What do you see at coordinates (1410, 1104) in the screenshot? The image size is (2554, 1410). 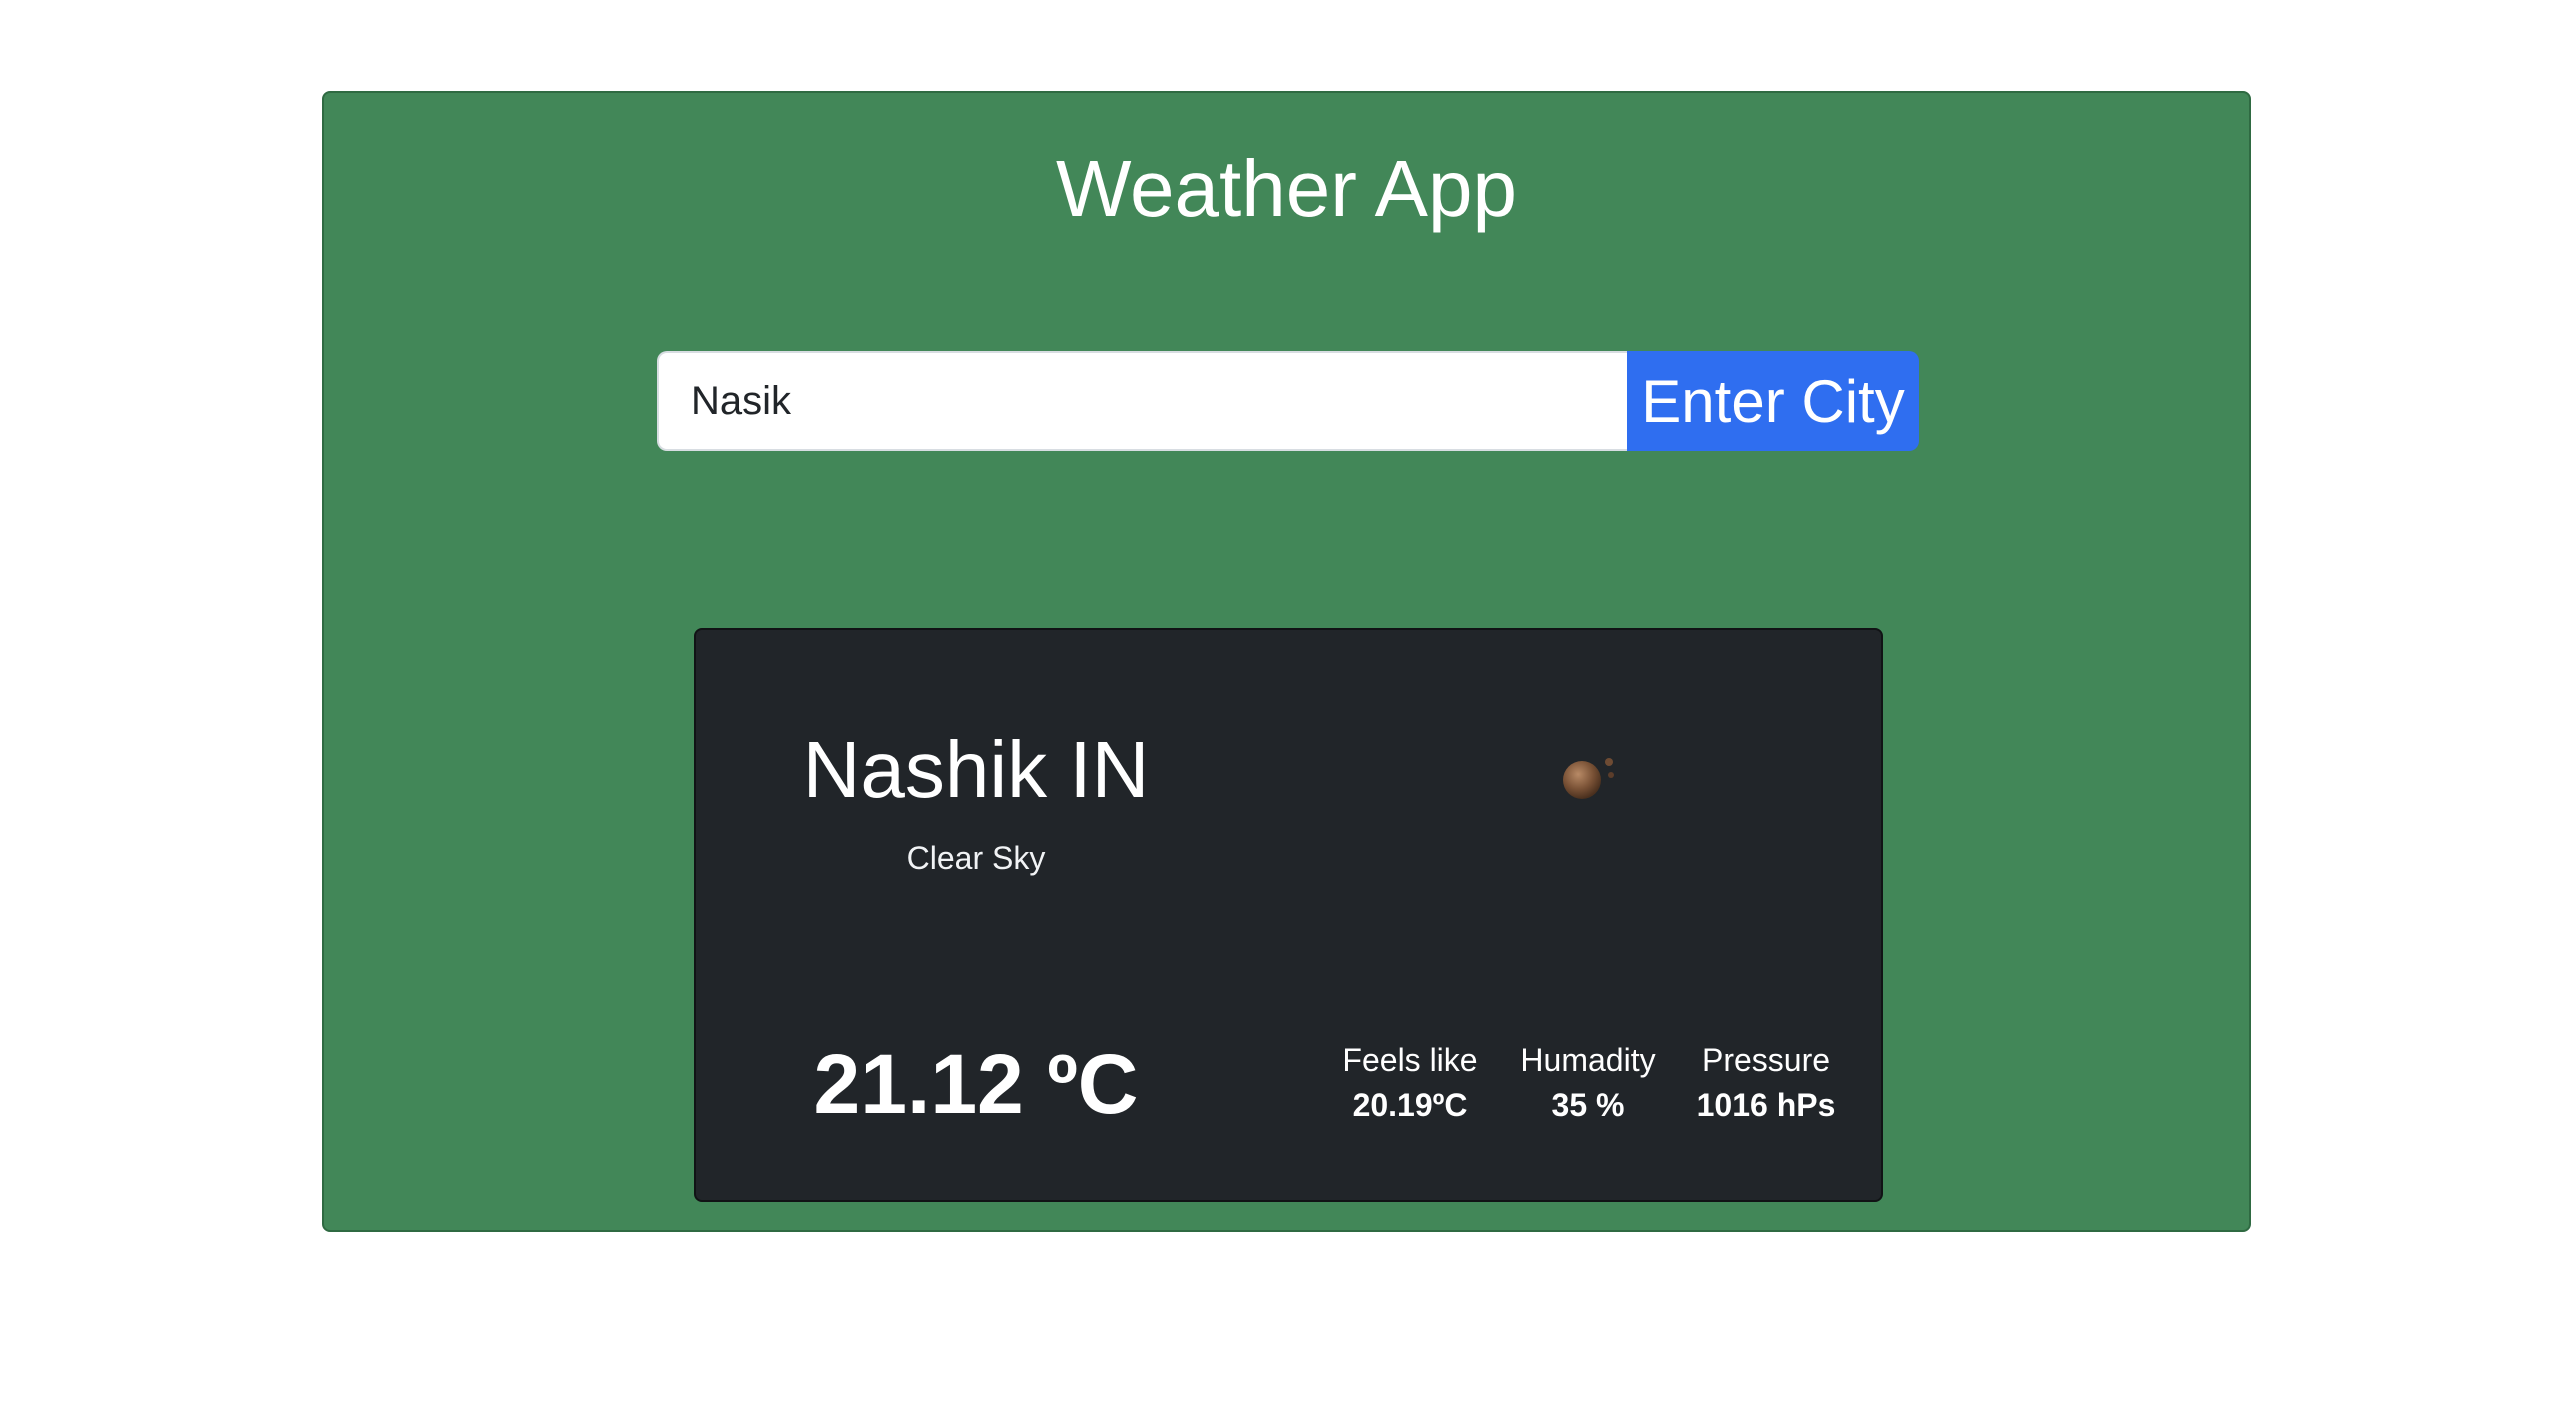 I see `stat-value: 20.19ºC` at bounding box center [1410, 1104].